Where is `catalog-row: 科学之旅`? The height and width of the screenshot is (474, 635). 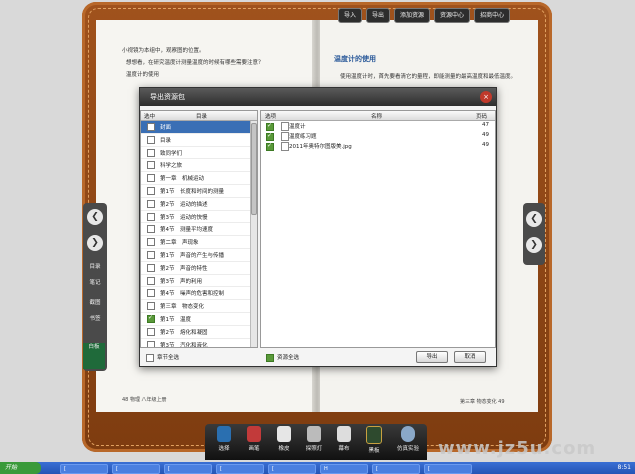
catalog-row: 科学之旅 is located at coordinates (199, 166).